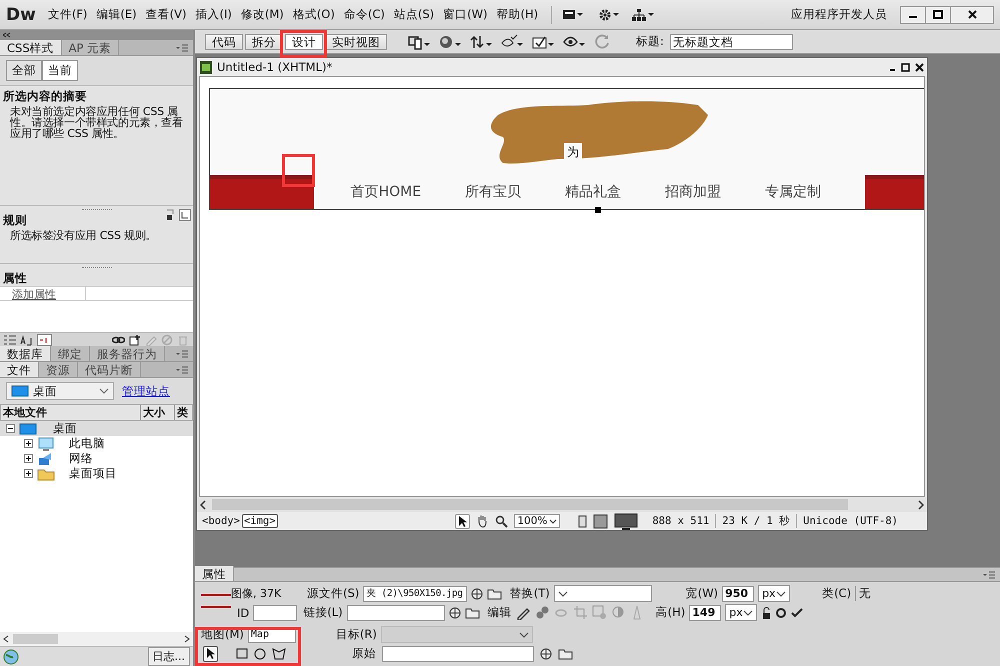  What do you see at coordinates (7, 35) in the screenshot?
I see `collapse-panel-icon` at bounding box center [7, 35].